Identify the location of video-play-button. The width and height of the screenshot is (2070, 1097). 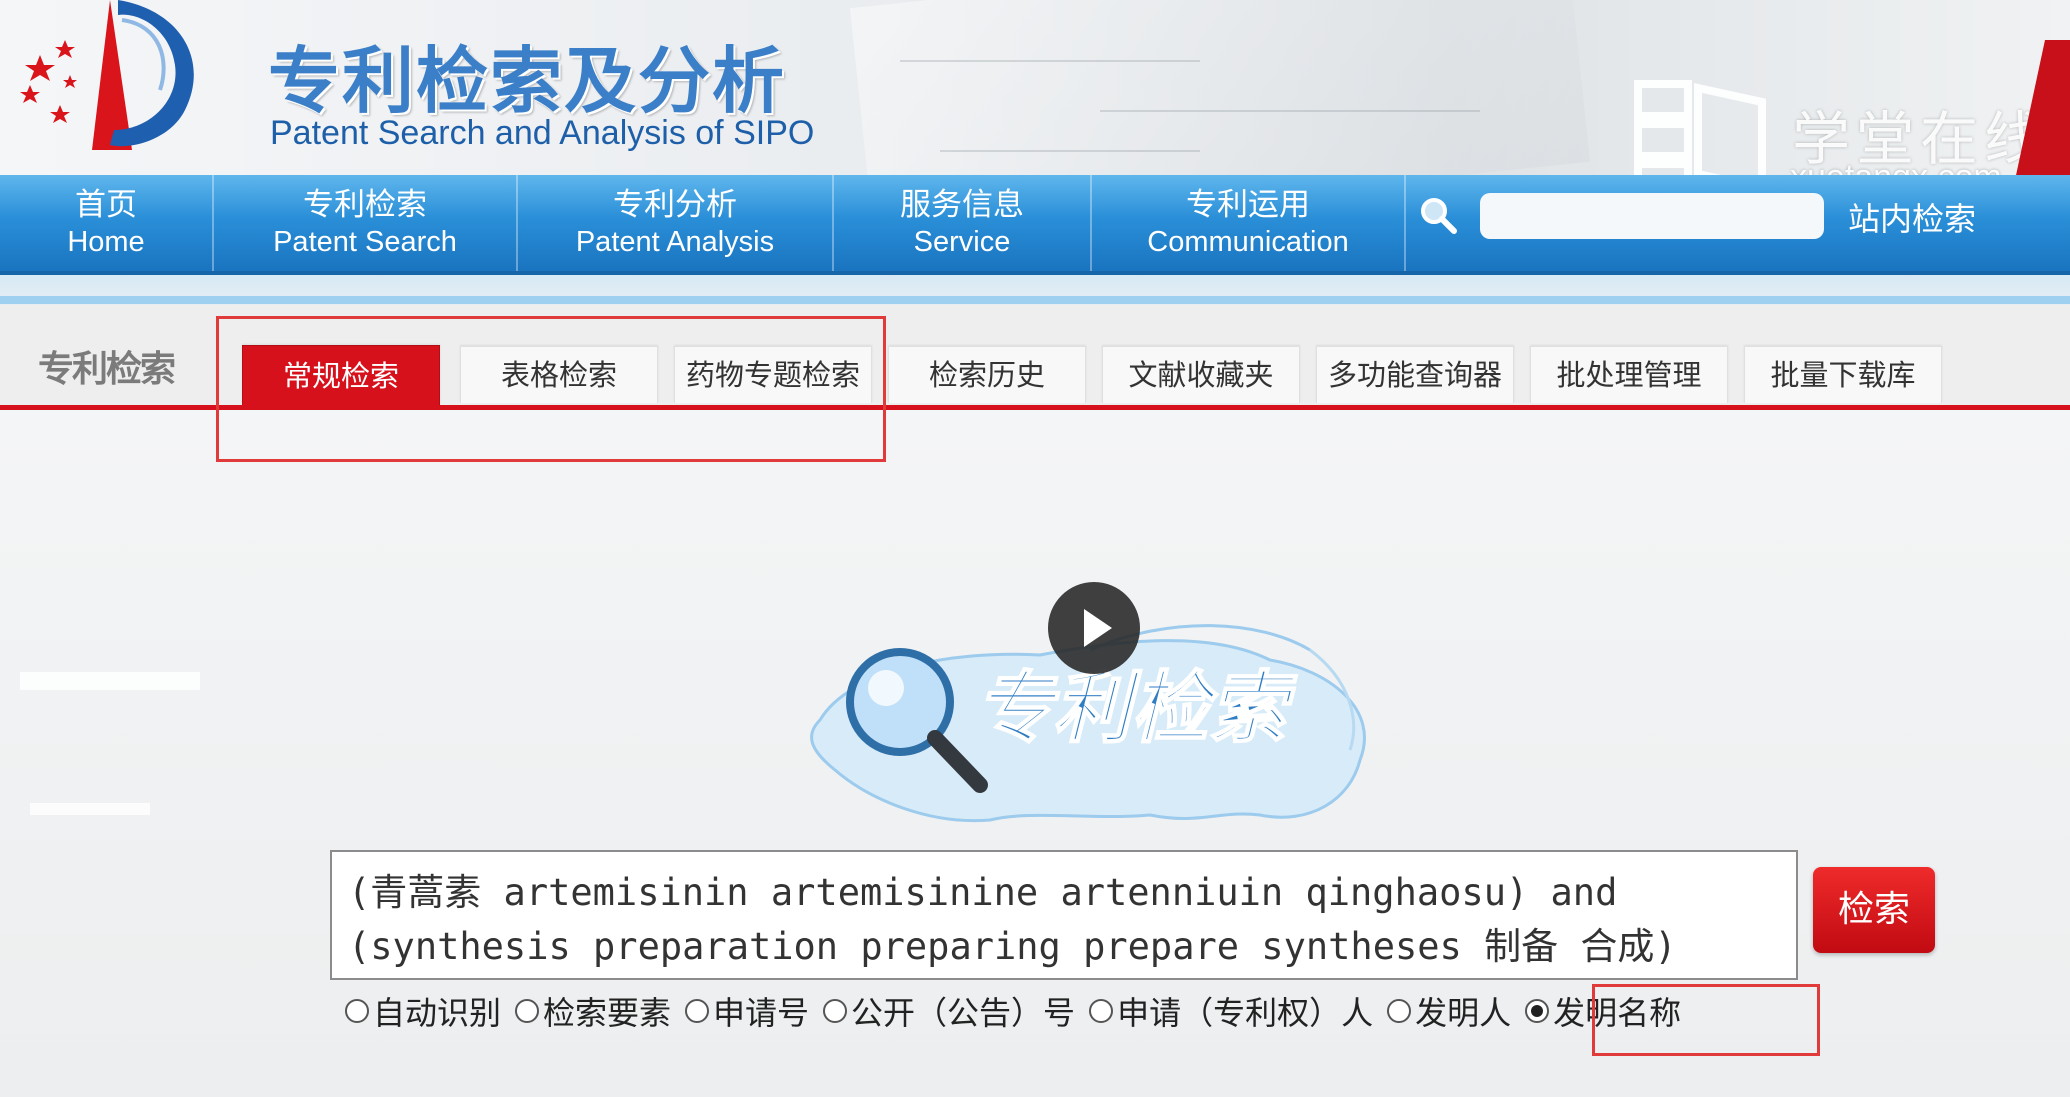
(1094, 628).